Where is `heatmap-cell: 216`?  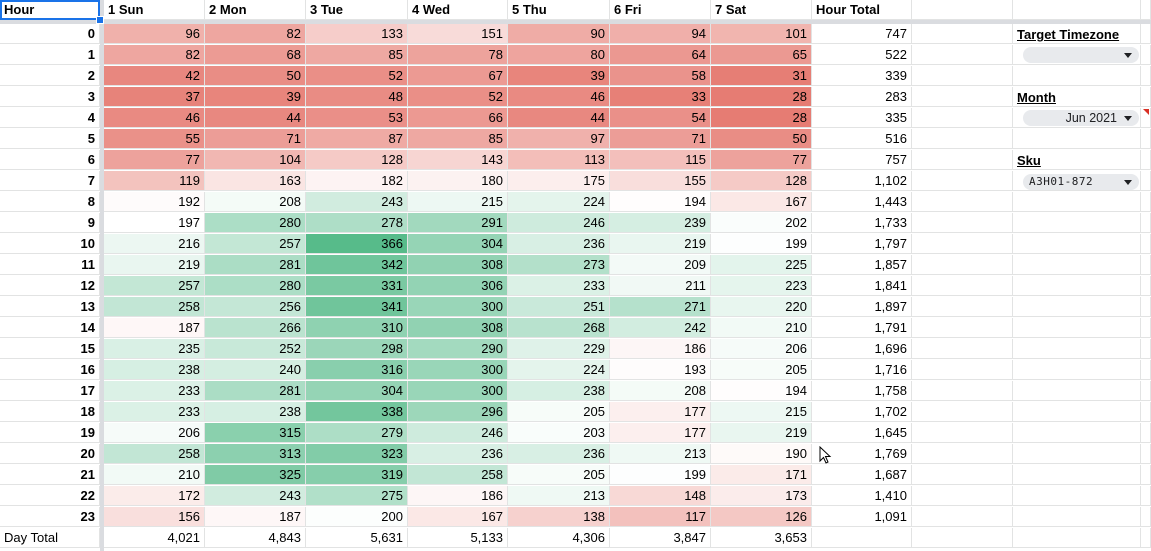
heatmap-cell: 216 is located at coordinates (154, 244).